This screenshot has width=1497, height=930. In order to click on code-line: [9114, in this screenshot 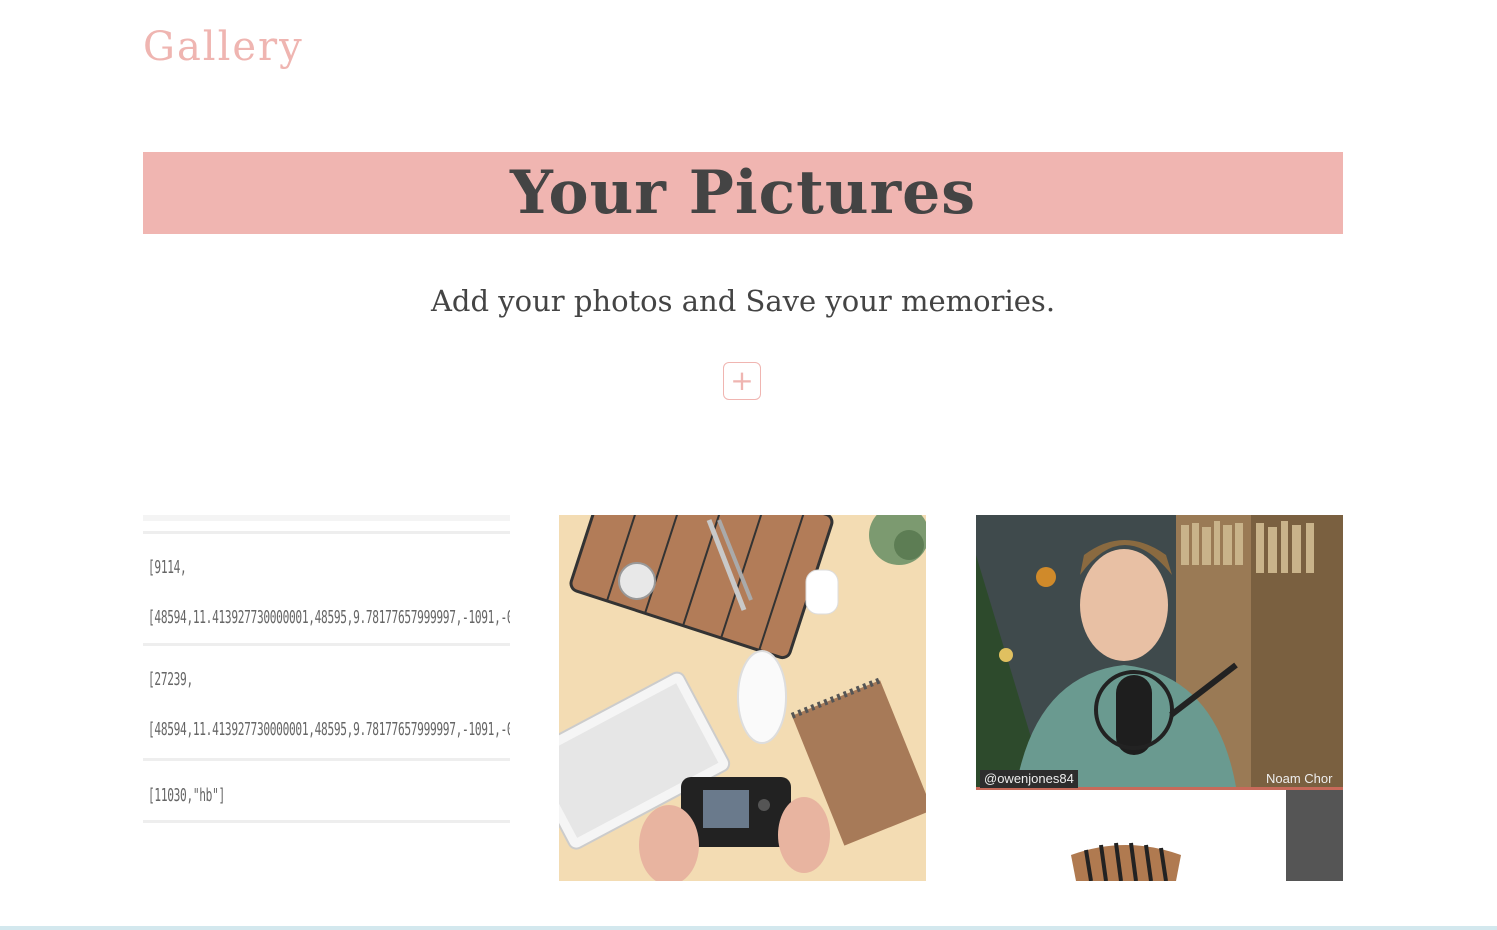, I will do `click(167, 567)`.